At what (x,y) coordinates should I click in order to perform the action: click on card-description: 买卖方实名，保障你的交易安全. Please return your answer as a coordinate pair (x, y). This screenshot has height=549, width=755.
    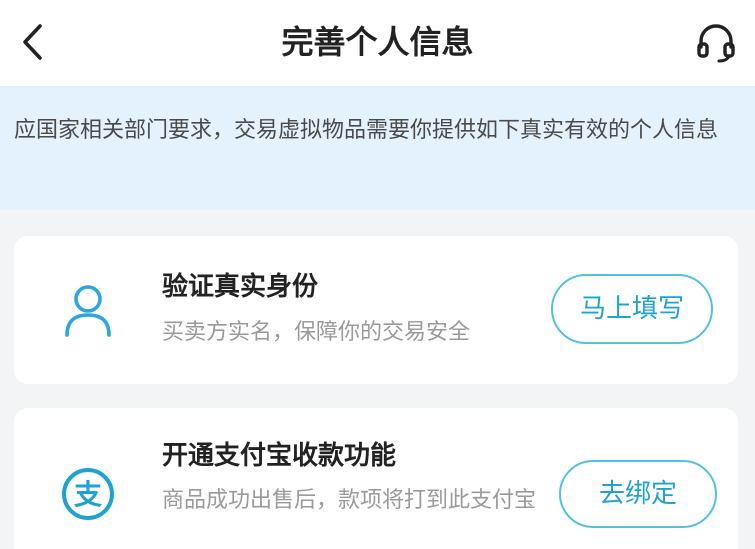
    Looking at the image, I should click on (316, 332).